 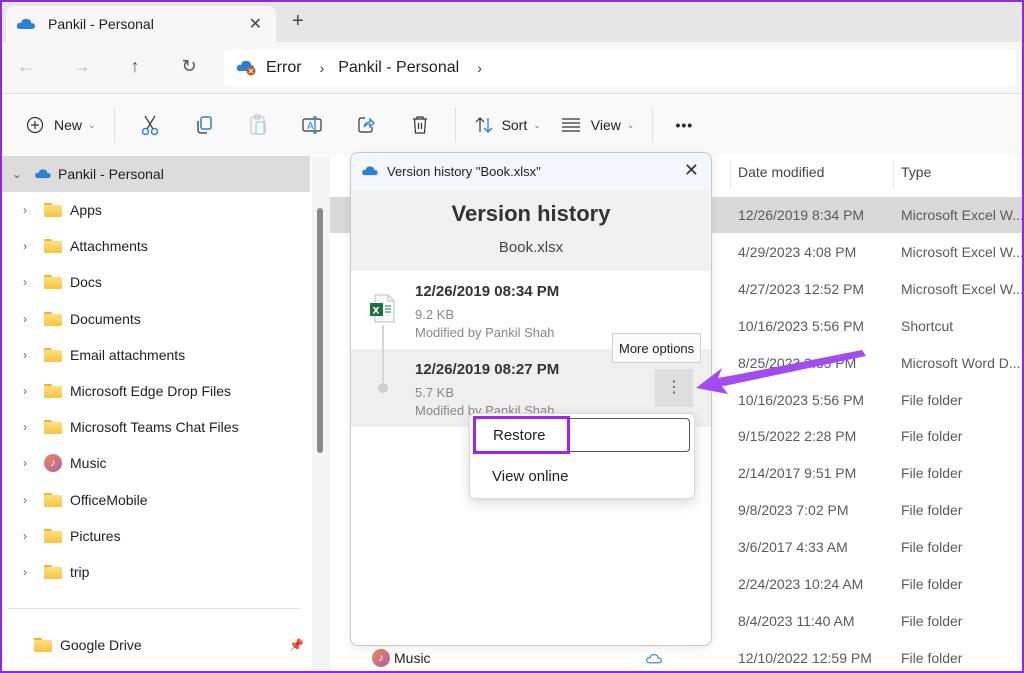 I want to click on sidebar-item-attachments: › Attachments, so click(x=155, y=246).